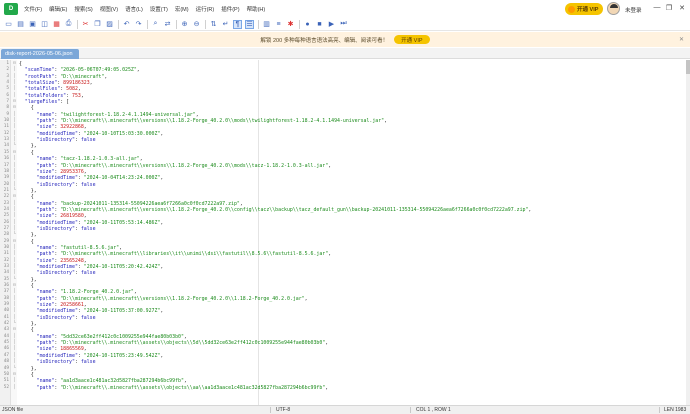 The image size is (690, 414). I want to click on copy-icon: ❐, so click(97, 24).